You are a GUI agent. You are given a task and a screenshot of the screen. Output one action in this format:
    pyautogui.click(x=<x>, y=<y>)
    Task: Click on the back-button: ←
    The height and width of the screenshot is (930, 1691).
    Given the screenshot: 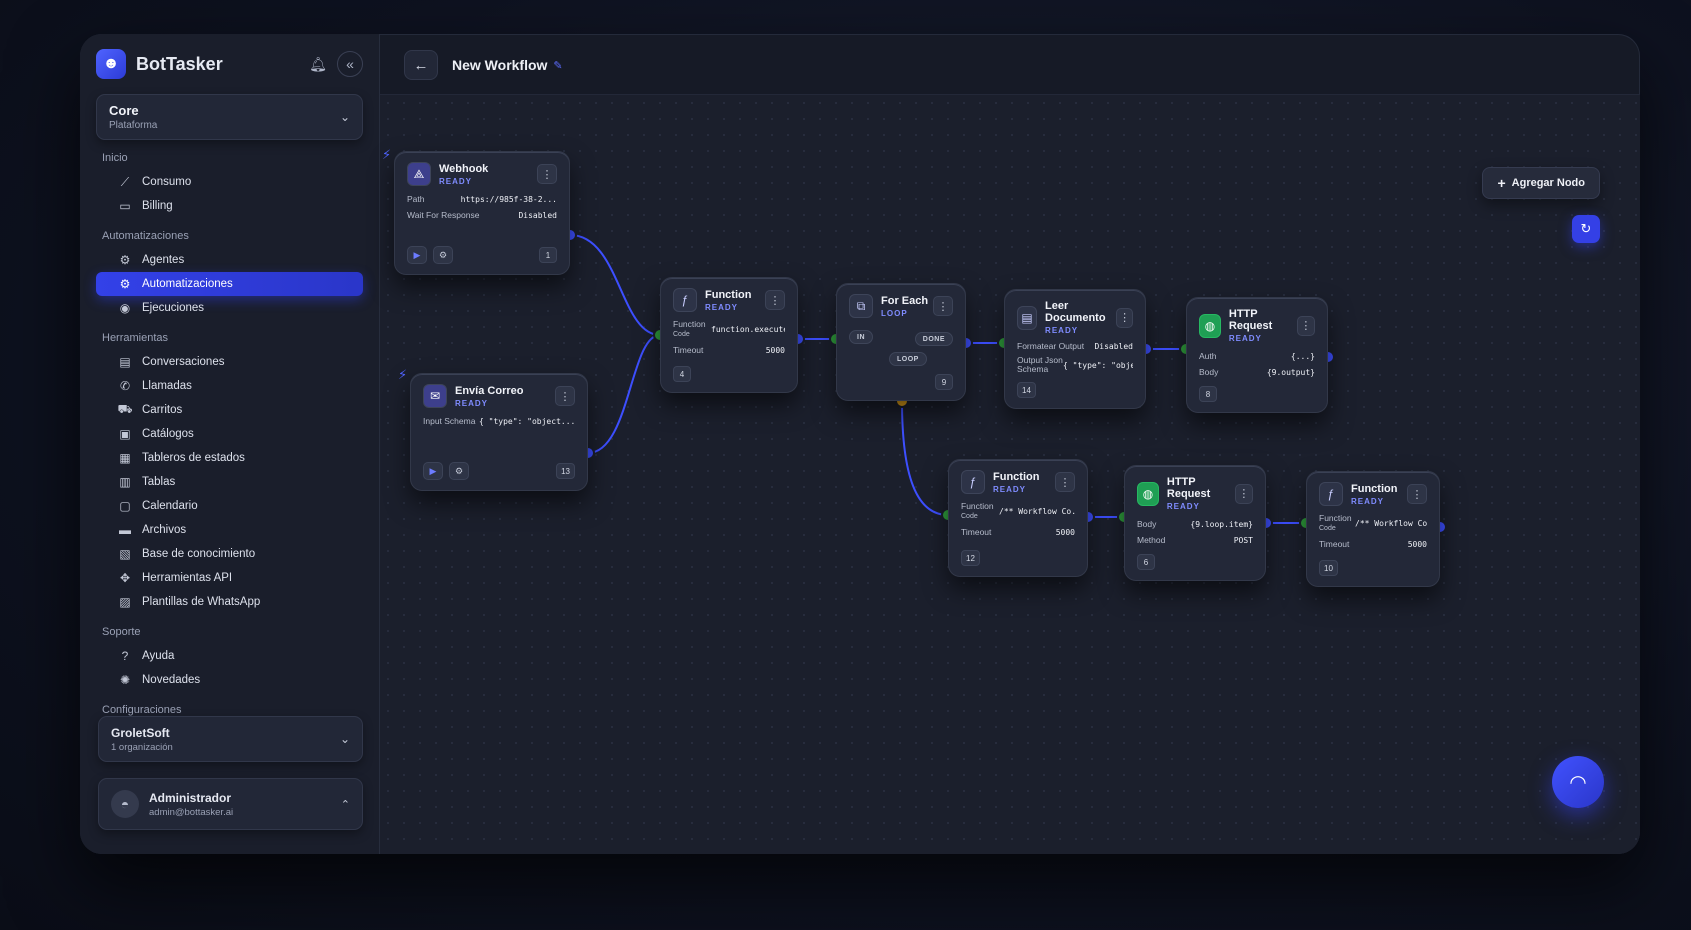 What is the action you would take?
    pyautogui.click(x=421, y=65)
    